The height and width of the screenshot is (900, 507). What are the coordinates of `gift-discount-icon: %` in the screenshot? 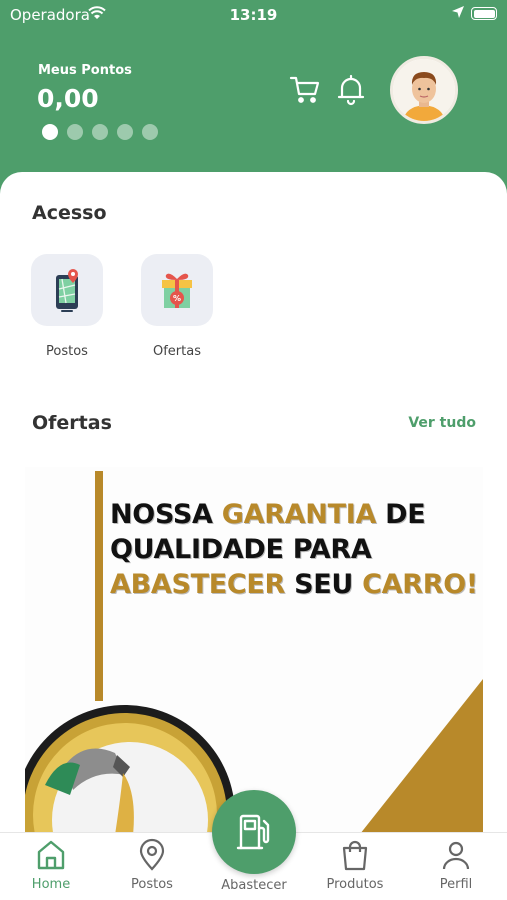 It's located at (177, 290).